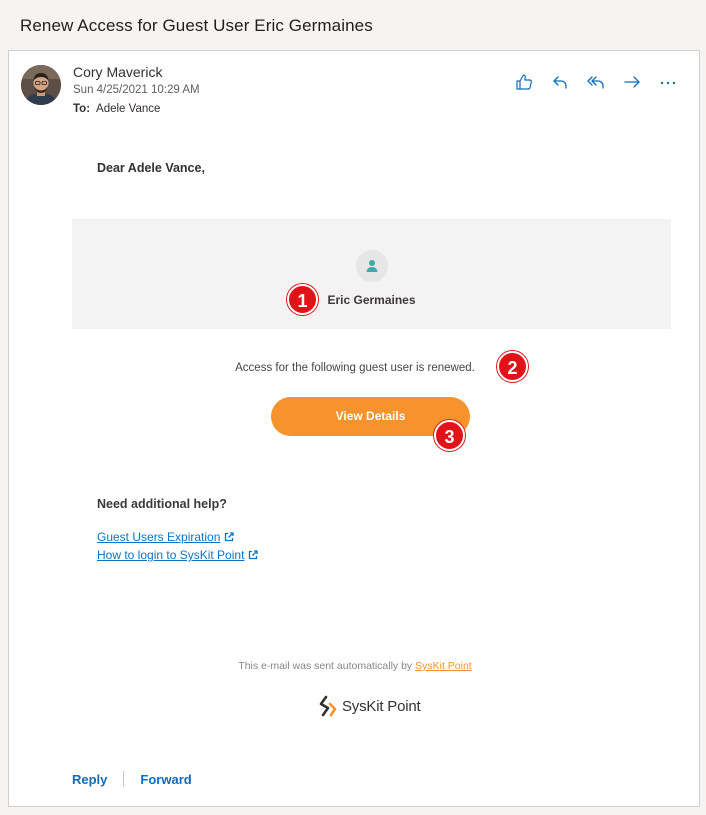 The height and width of the screenshot is (815, 706). I want to click on reply-all-button, so click(596, 82).